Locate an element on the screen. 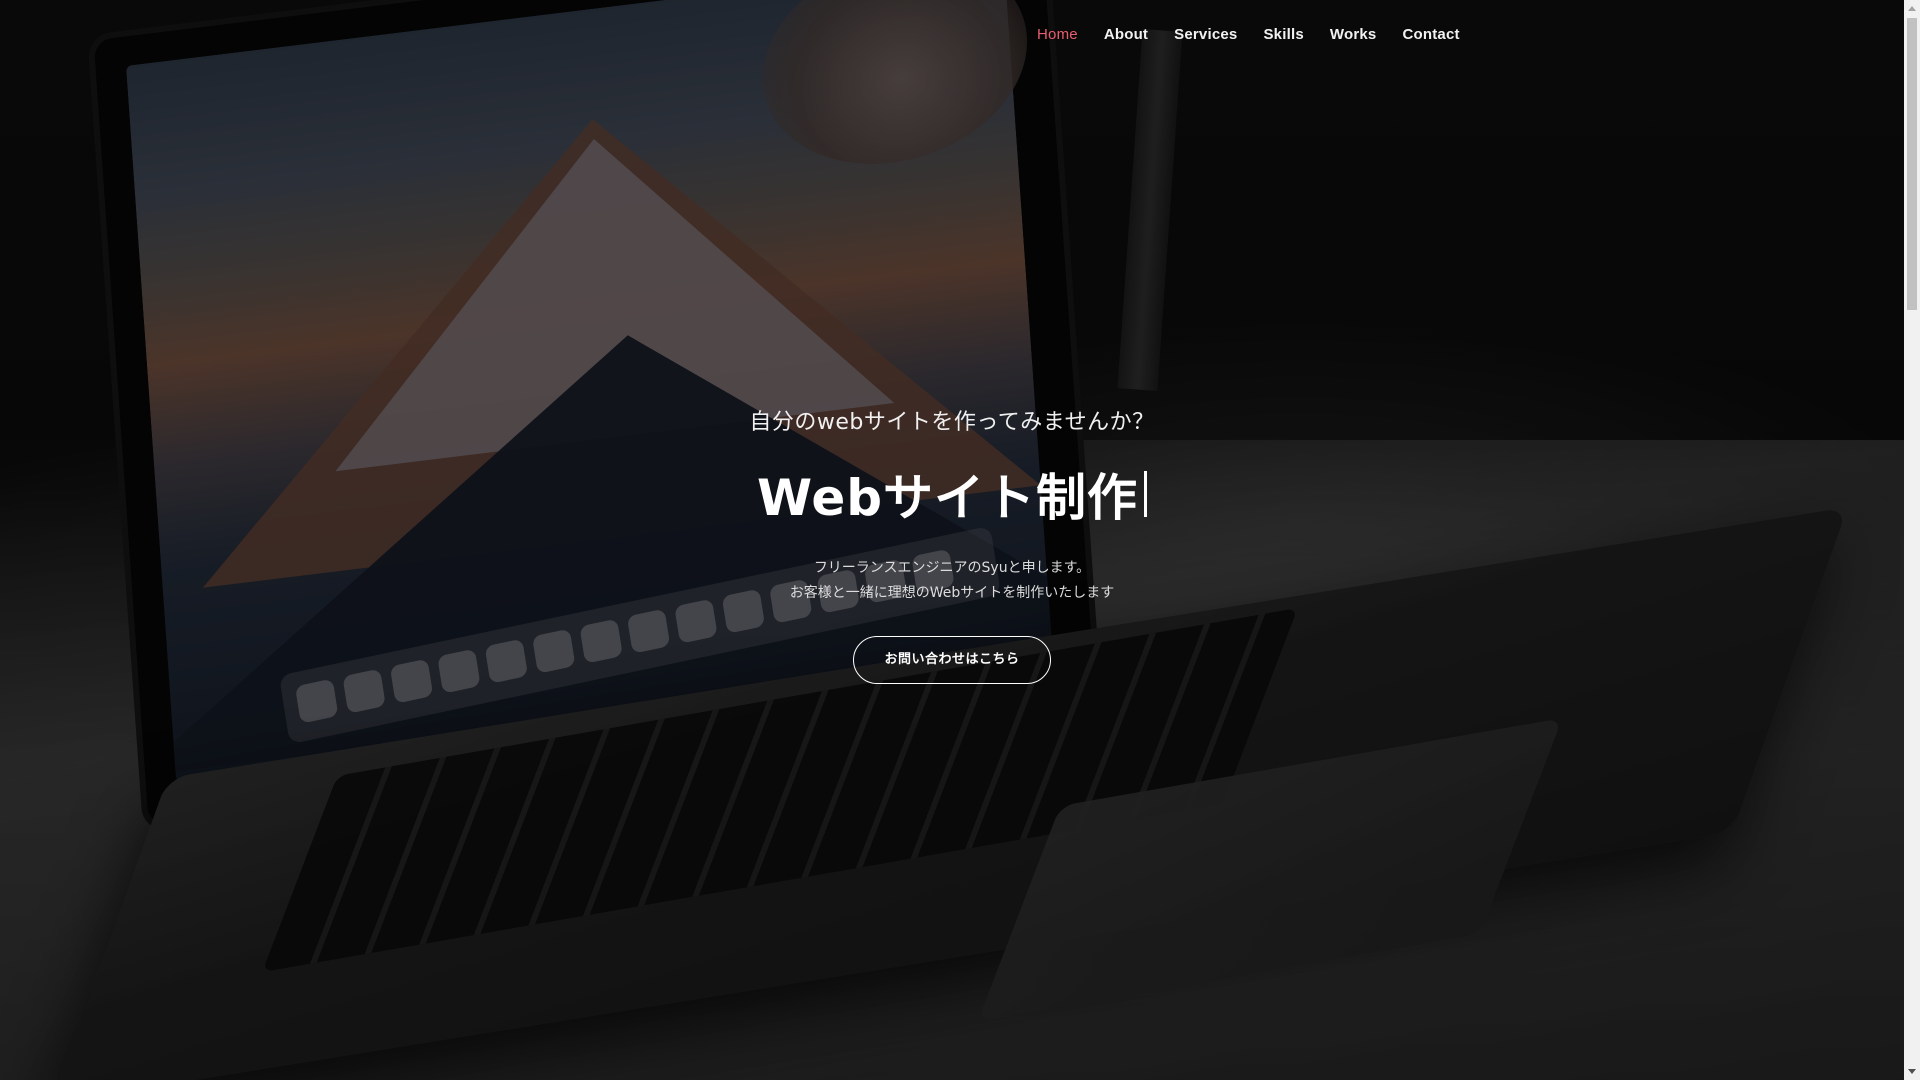 This screenshot has width=1920, height=1080. nav-item-home: Home is located at coordinates (1057, 34).